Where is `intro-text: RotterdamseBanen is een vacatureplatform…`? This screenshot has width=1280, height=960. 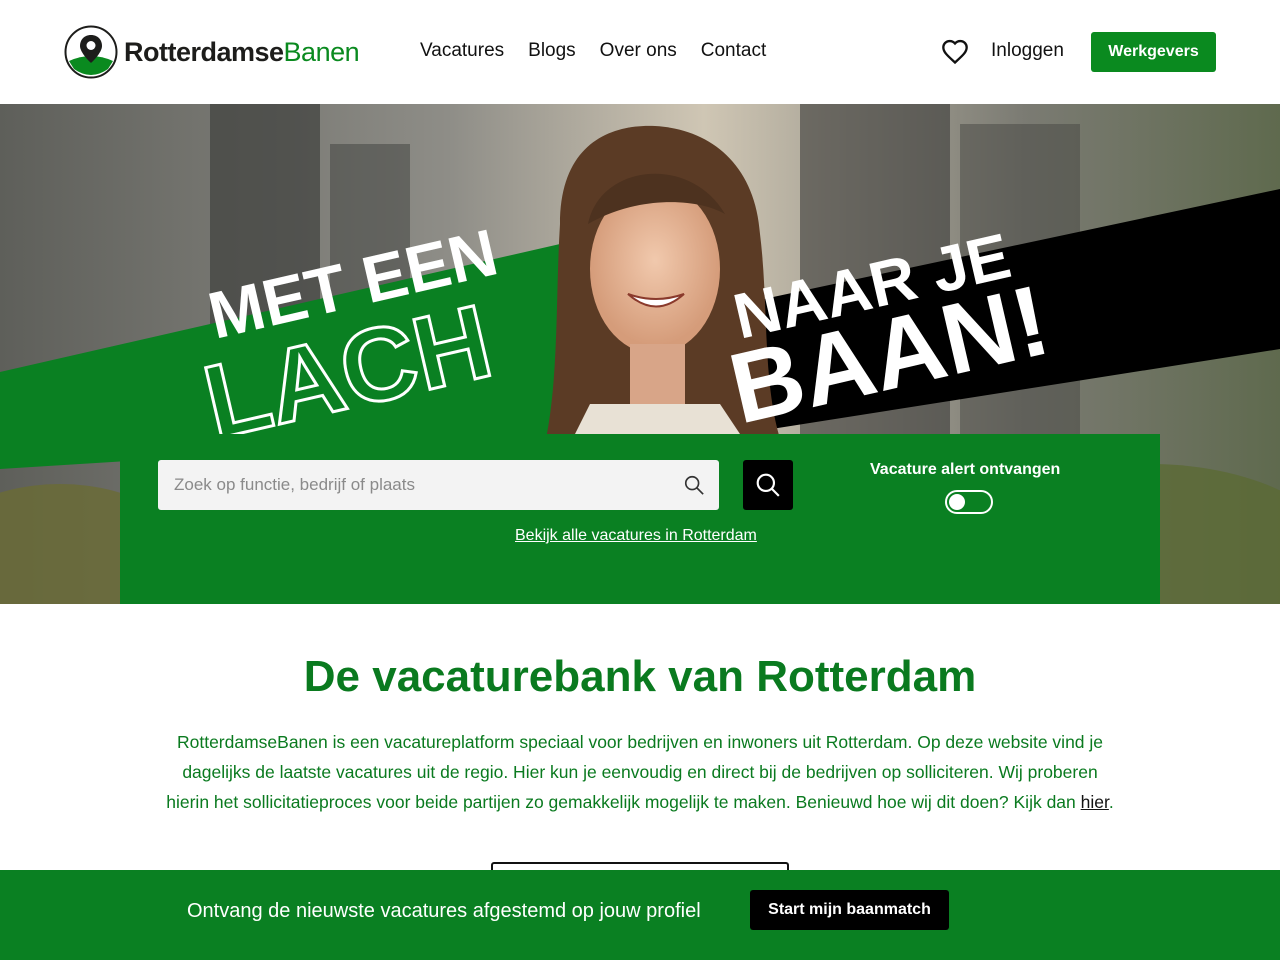 intro-text: RotterdamseBanen is een vacatureplatform… is located at coordinates (635, 772).